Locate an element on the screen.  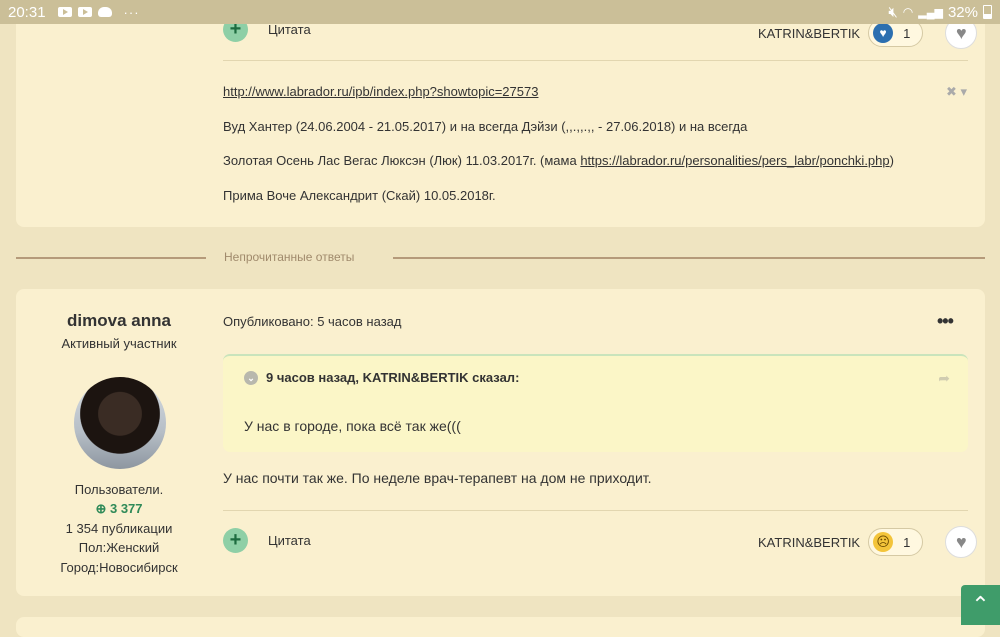
cloud-upload-icon is located at coordinates (104, 12).